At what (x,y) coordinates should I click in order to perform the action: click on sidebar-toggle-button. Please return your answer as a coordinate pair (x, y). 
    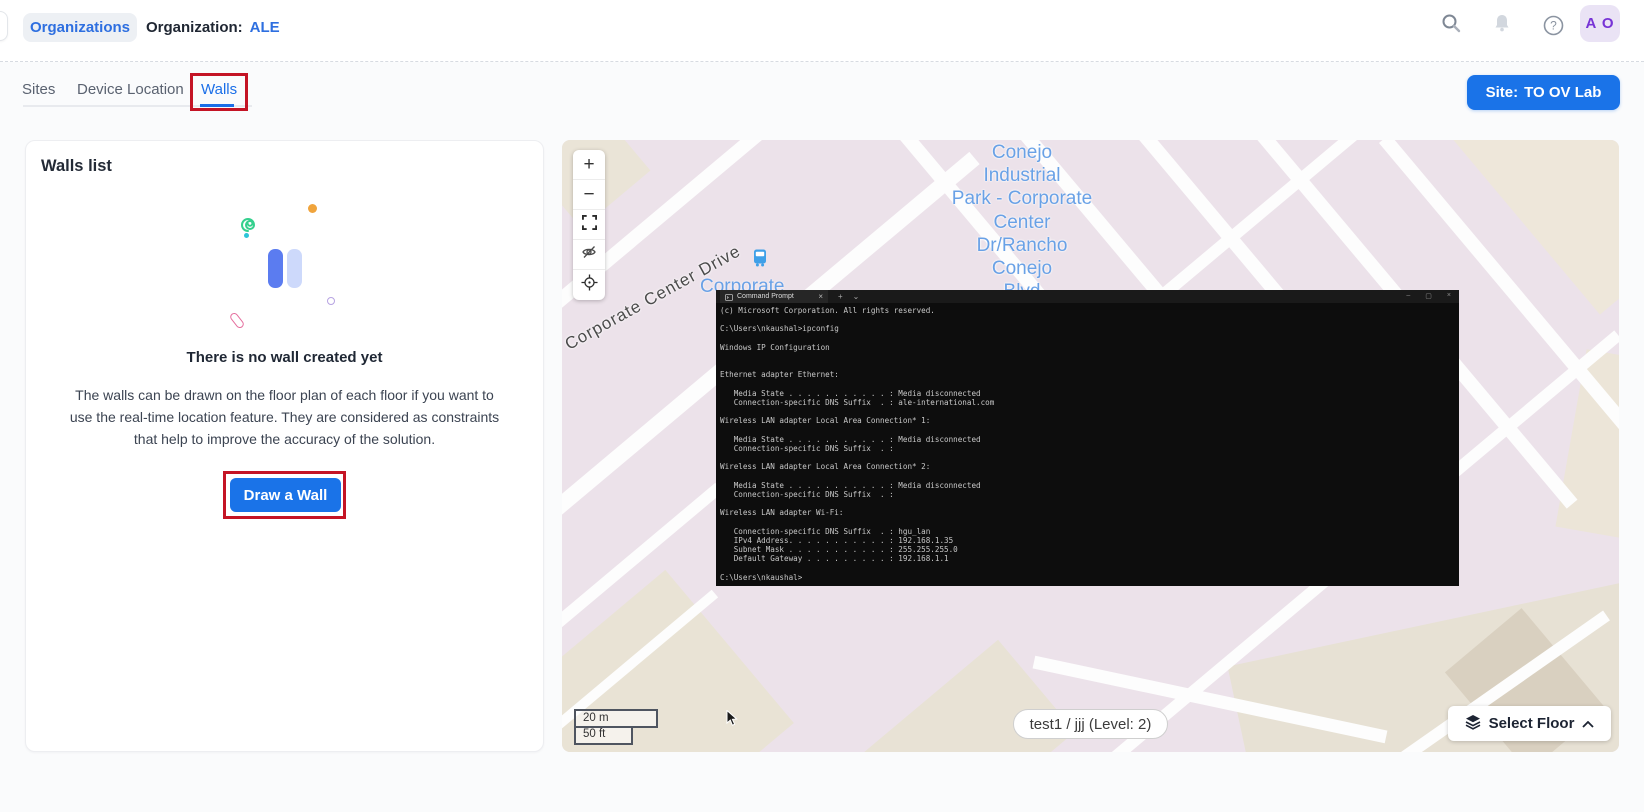
    Looking at the image, I should click on (4, 26).